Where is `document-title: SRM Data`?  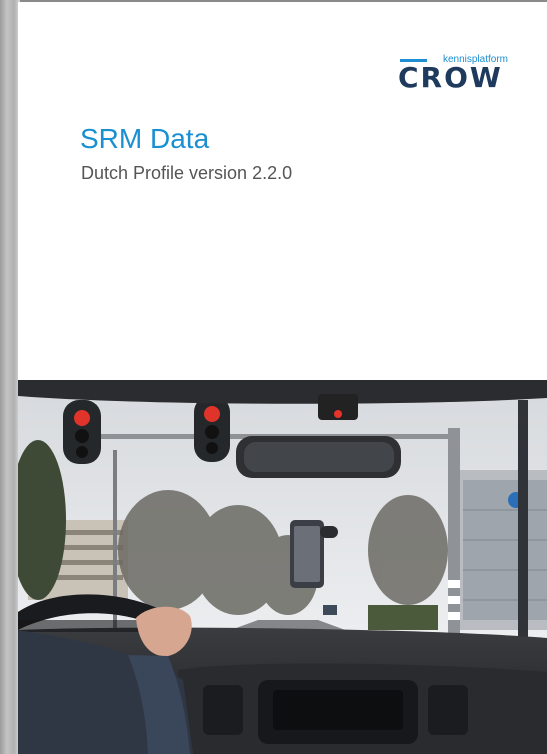 document-title: SRM Data is located at coordinates (145, 138).